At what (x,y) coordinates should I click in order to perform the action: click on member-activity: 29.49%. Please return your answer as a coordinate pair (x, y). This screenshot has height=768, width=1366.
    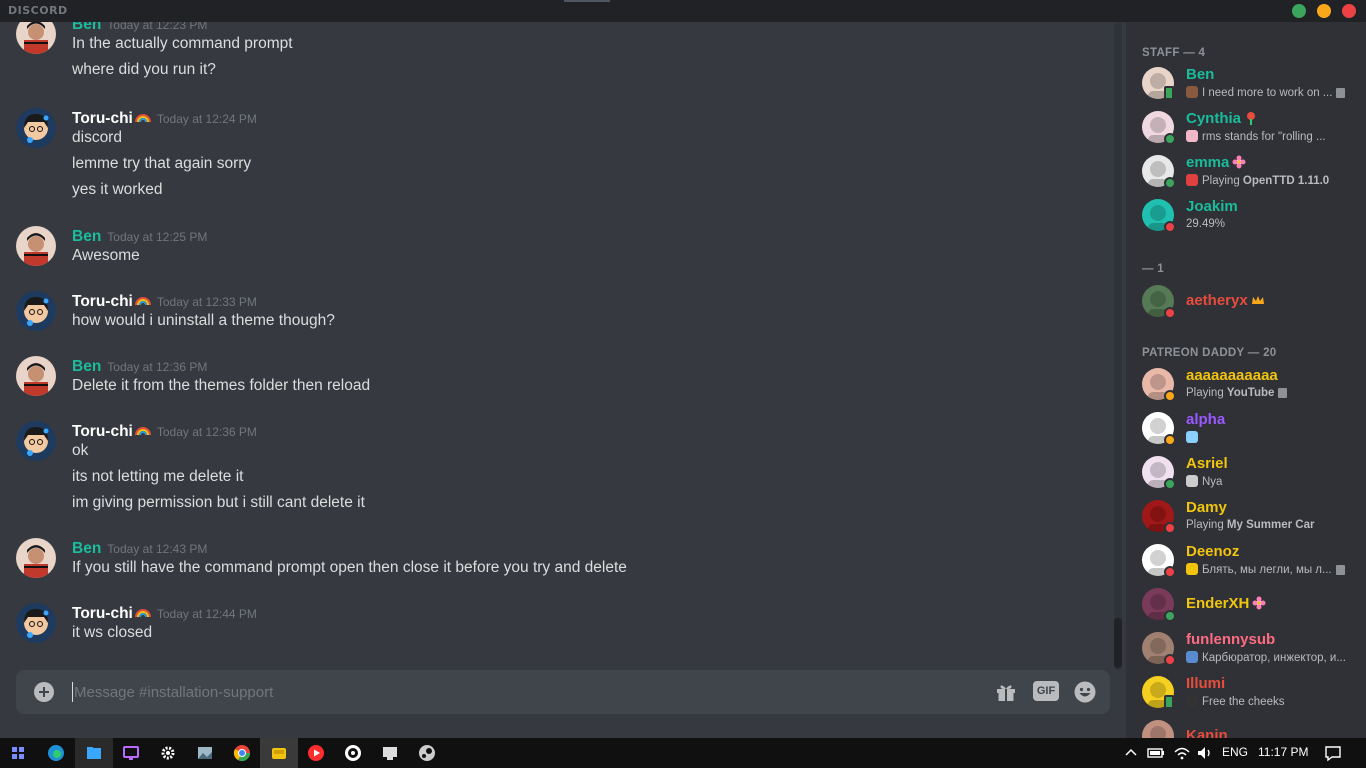
    Looking at the image, I should click on (1269, 224).